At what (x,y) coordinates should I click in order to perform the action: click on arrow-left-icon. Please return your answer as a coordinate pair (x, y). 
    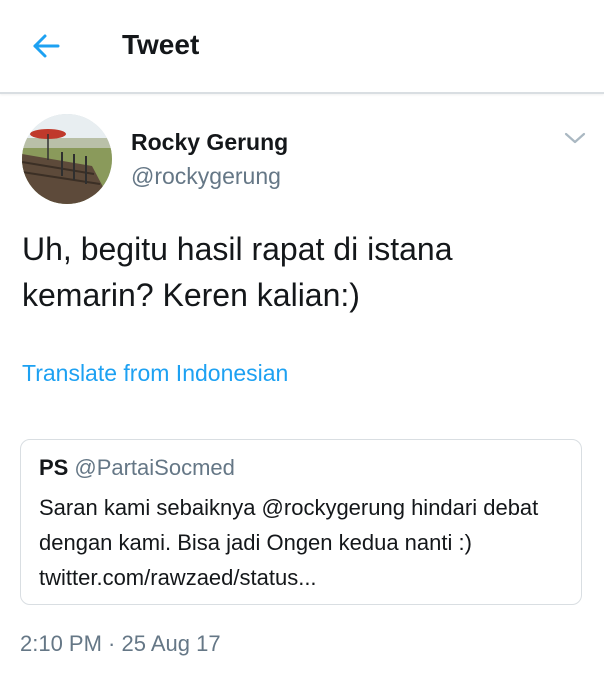
    Looking at the image, I should click on (46, 46).